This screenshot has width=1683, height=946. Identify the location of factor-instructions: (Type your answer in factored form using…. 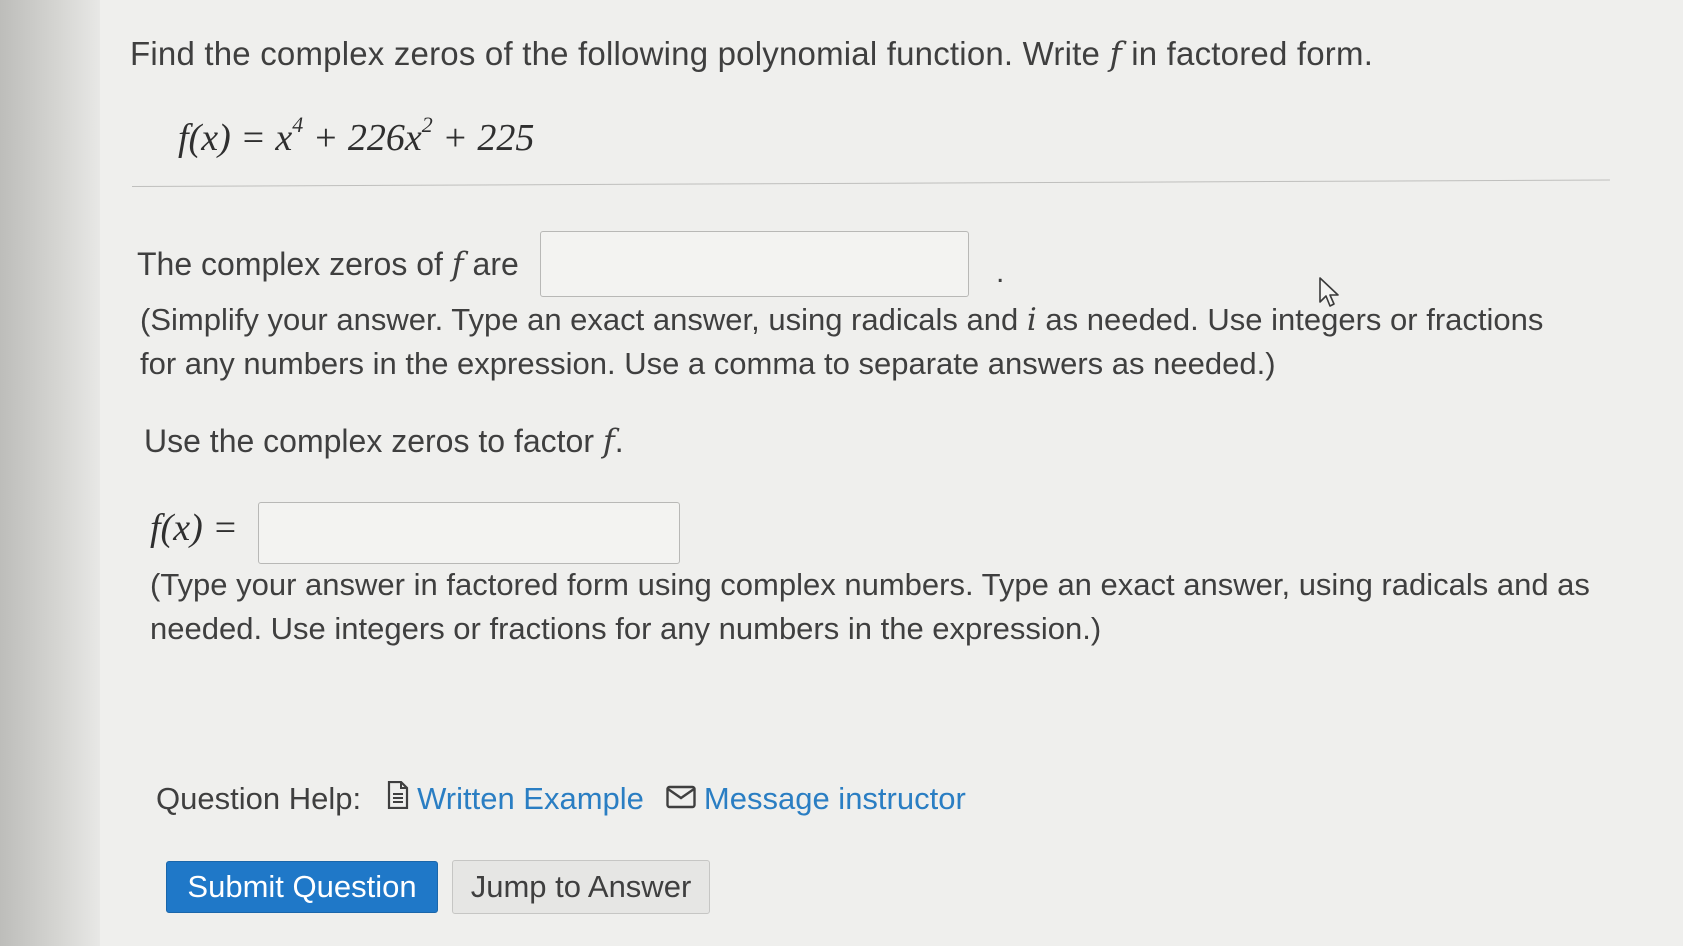
(870, 606).